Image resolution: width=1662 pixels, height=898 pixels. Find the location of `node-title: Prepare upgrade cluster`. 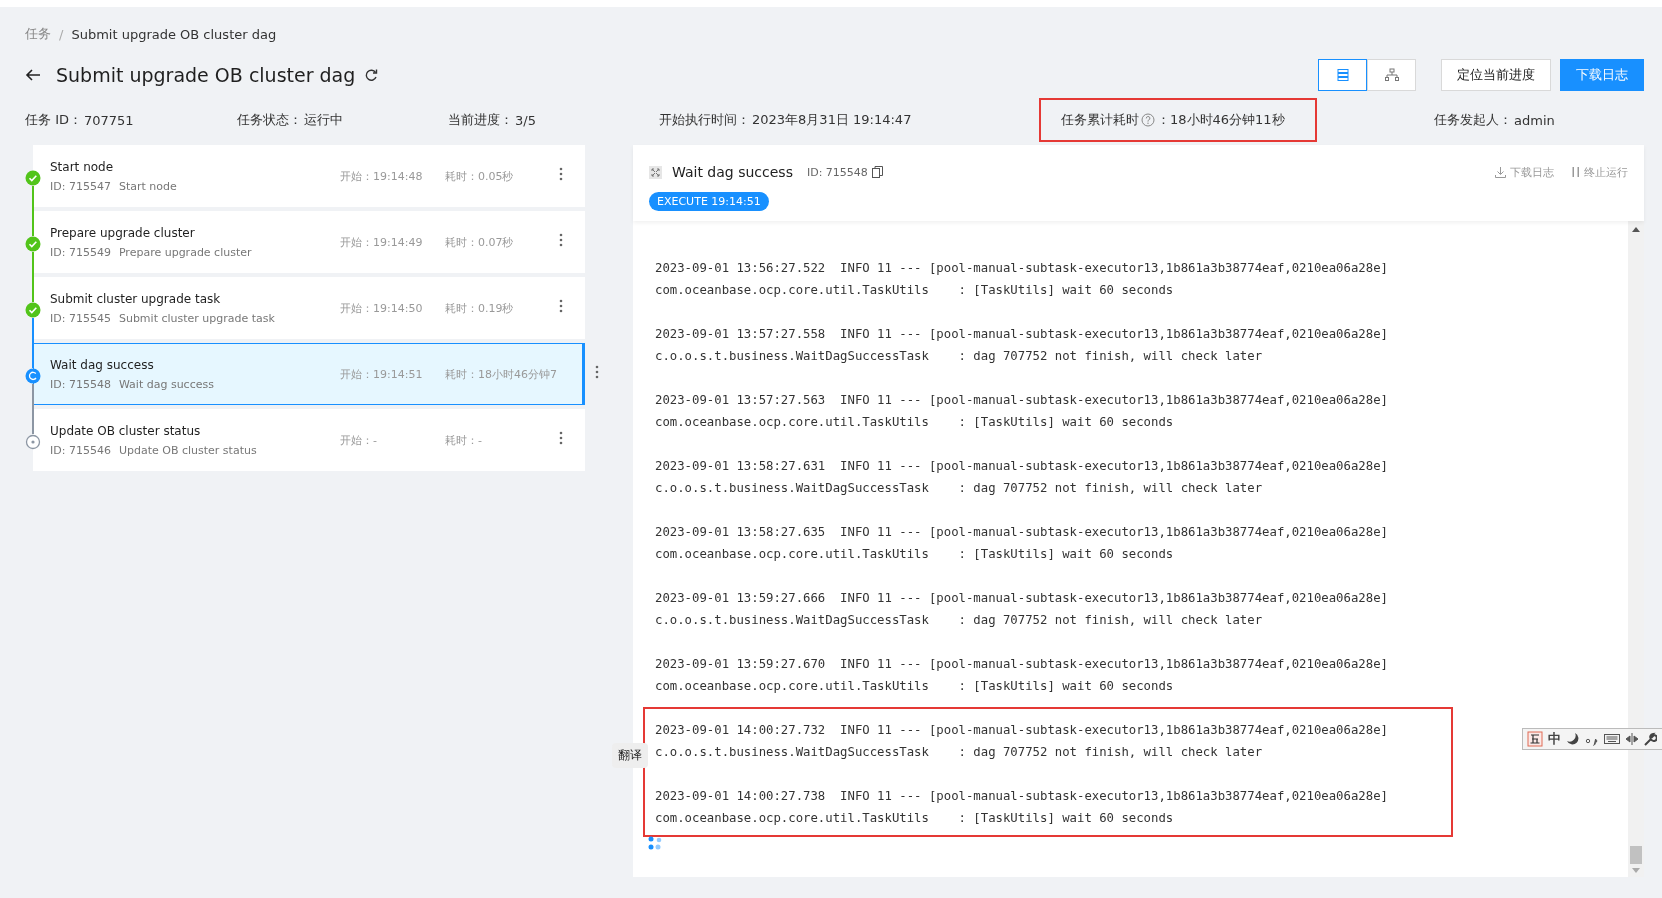

node-title: Prepare upgrade cluster is located at coordinates (123, 232).